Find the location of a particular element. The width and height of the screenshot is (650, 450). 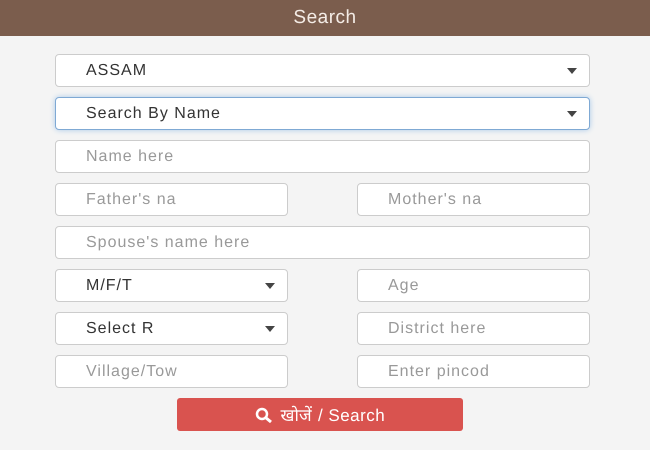

input-field: Father's na is located at coordinates (171, 199).